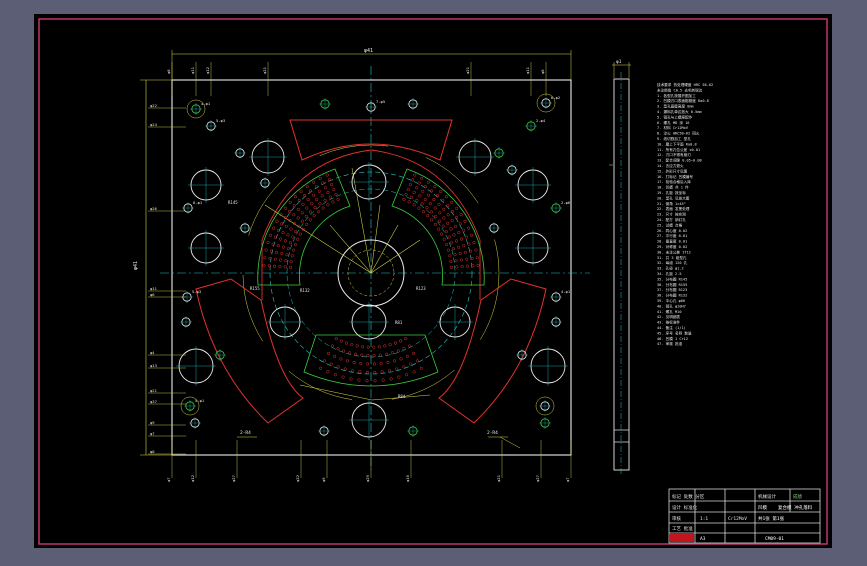 The height and width of the screenshot is (566, 867). I want to click on technical-note: 2. 凹模刃口表面粗糙度 Ra0.8, so click(683, 100).